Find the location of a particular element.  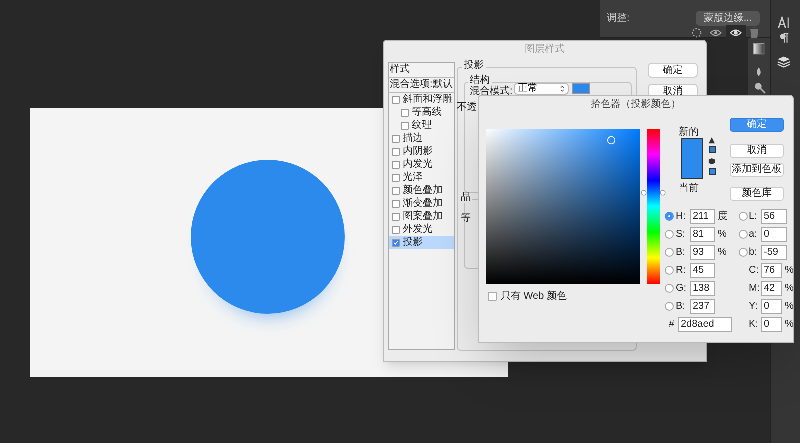

text-tool-icon is located at coordinates (784, 23).